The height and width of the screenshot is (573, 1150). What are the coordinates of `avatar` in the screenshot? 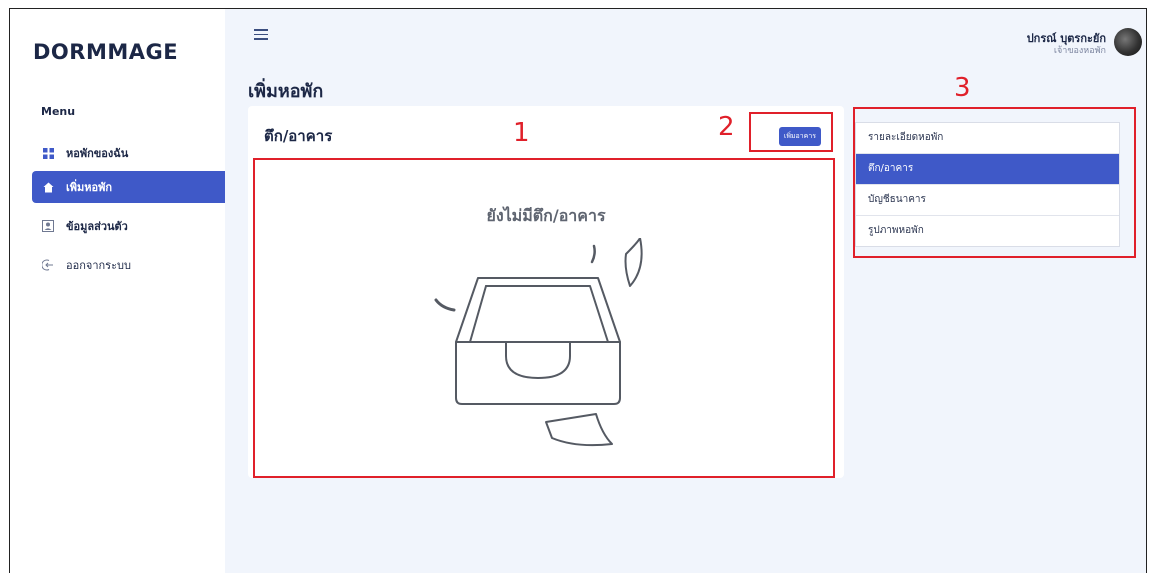 It's located at (1128, 42).